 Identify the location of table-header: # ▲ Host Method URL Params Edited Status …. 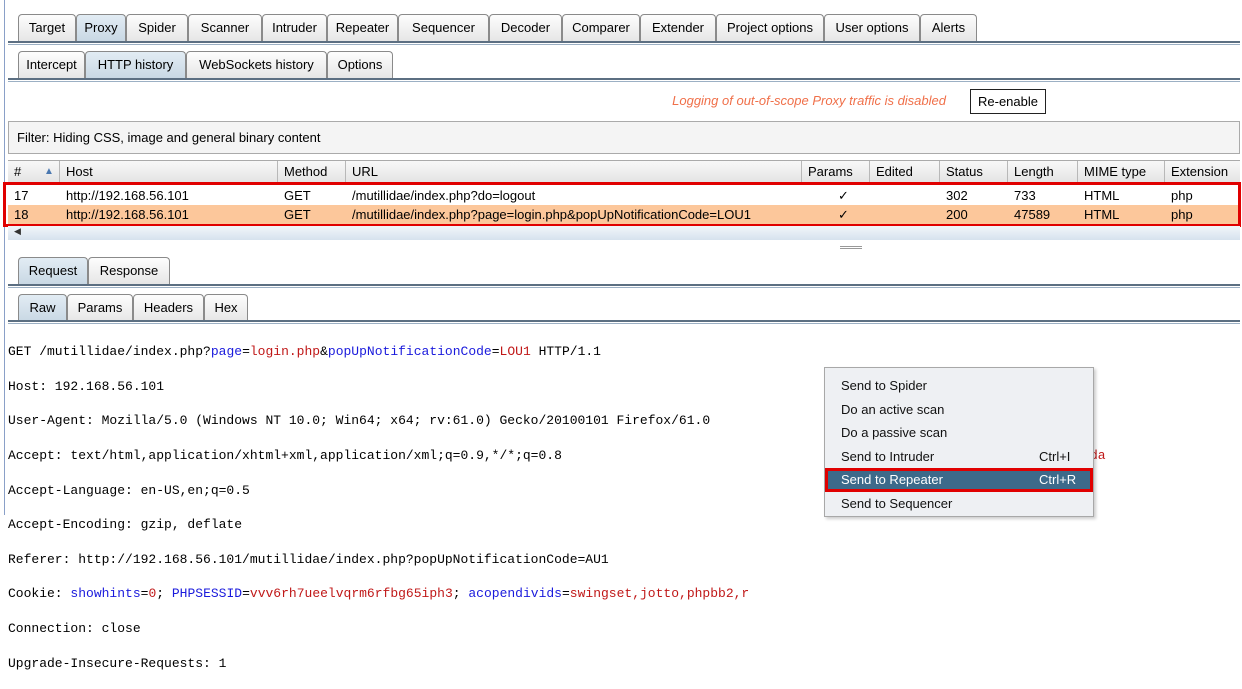
(624, 171).